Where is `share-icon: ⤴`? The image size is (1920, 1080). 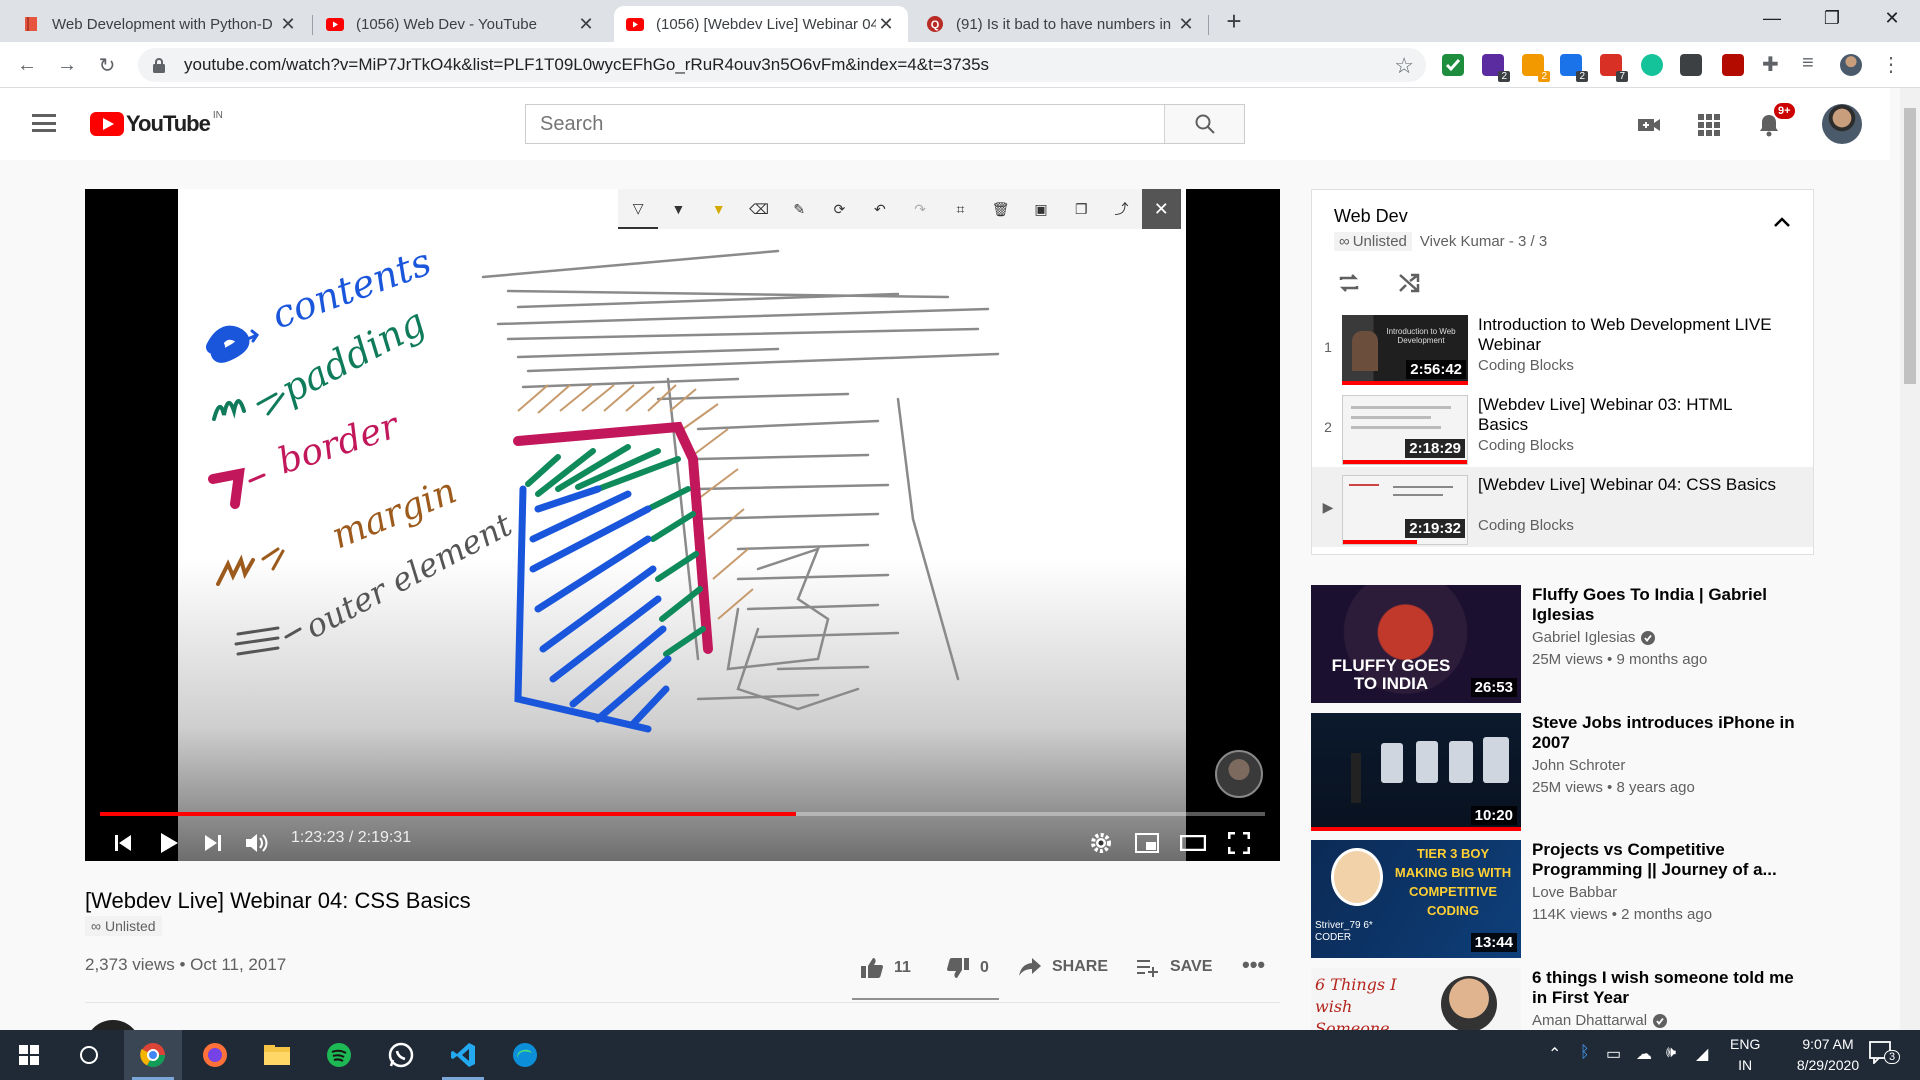 share-icon: ⤴ is located at coordinates (1121, 209).